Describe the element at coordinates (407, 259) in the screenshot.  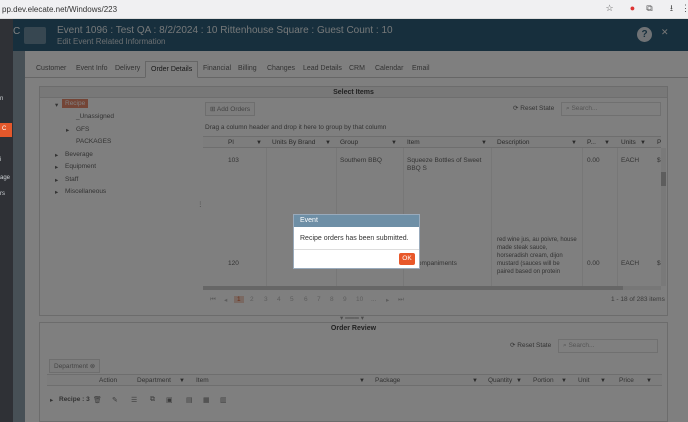
I see `ok-button: OK` at that location.